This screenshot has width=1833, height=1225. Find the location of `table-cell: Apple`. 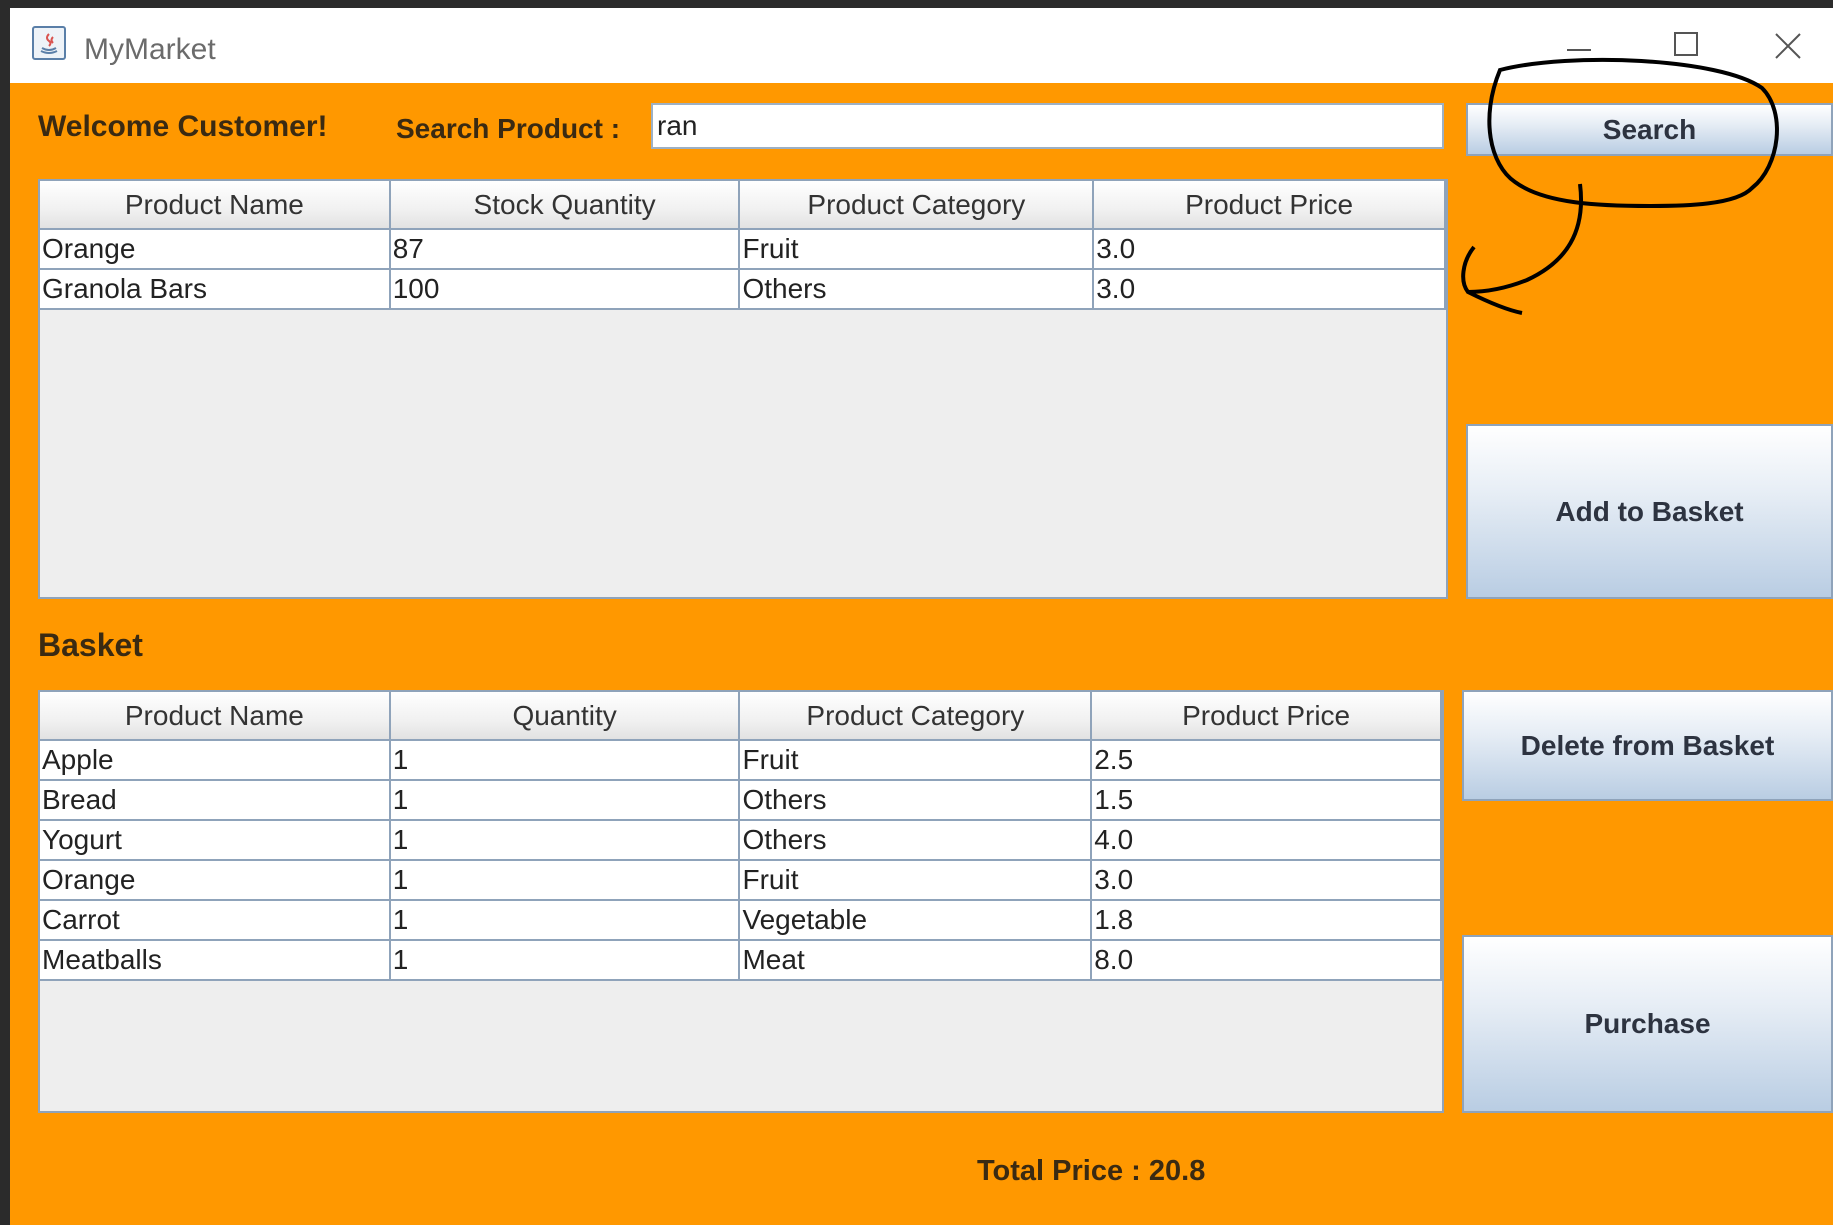

table-cell: Apple is located at coordinates (215, 760).